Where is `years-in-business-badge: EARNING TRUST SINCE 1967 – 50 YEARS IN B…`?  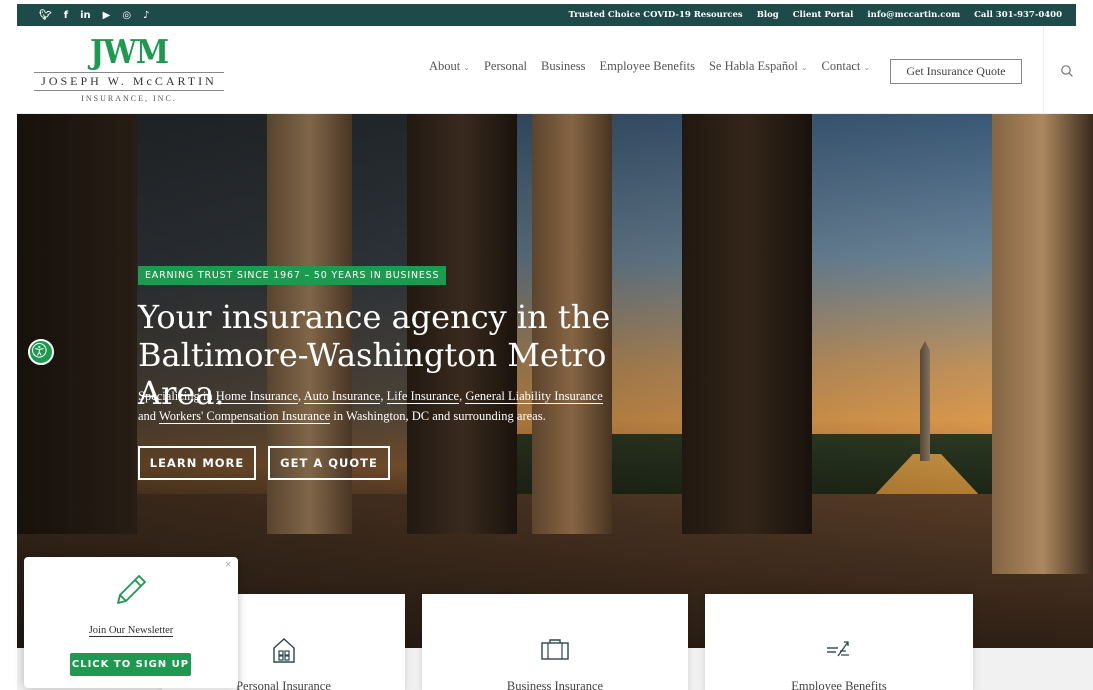 years-in-business-badge: EARNING TRUST SINCE 1967 – 50 YEARS IN B… is located at coordinates (292, 275).